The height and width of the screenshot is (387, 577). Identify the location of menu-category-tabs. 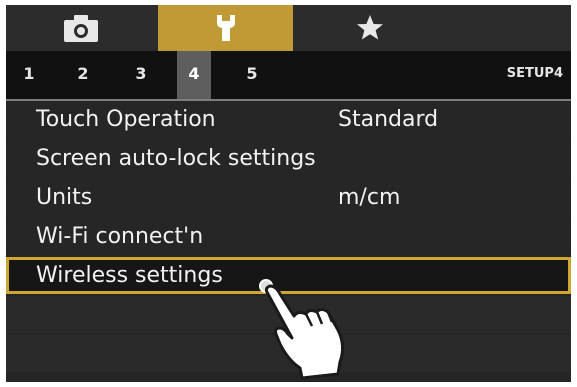
(288, 28).